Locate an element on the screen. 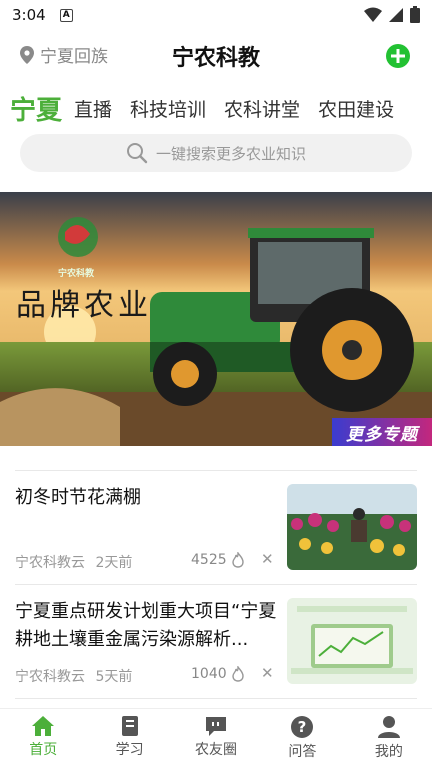 This screenshot has height=768, width=432. page-title: 宁农科教 is located at coordinates (215, 58).